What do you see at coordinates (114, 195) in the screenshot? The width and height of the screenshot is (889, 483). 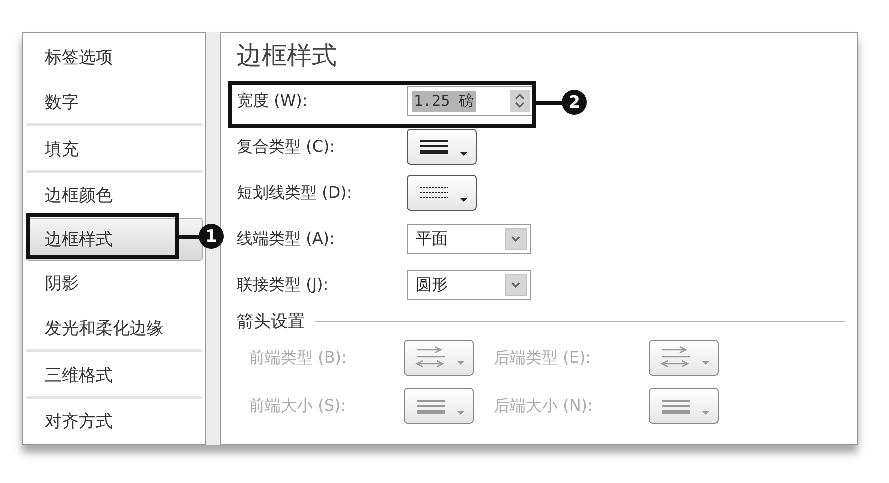 I see `sidebar-item: 边框颜色` at bounding box center [114, 195].